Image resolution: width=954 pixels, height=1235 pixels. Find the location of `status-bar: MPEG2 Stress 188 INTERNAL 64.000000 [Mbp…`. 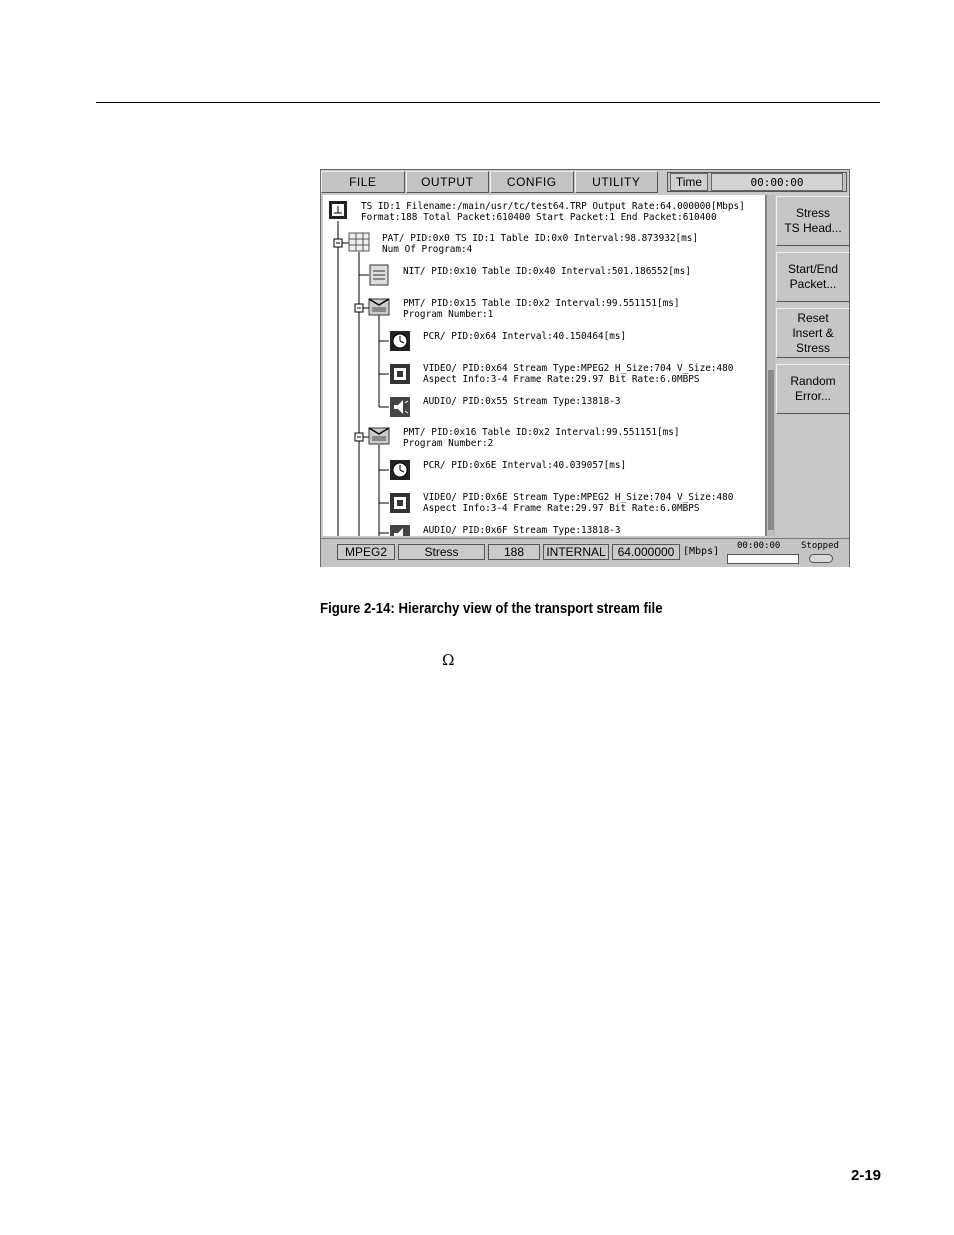

status-bar: MPEG2 Stress 188 INTERNAL 64.000000 [Mbp… is located at coordinates (585, 552).